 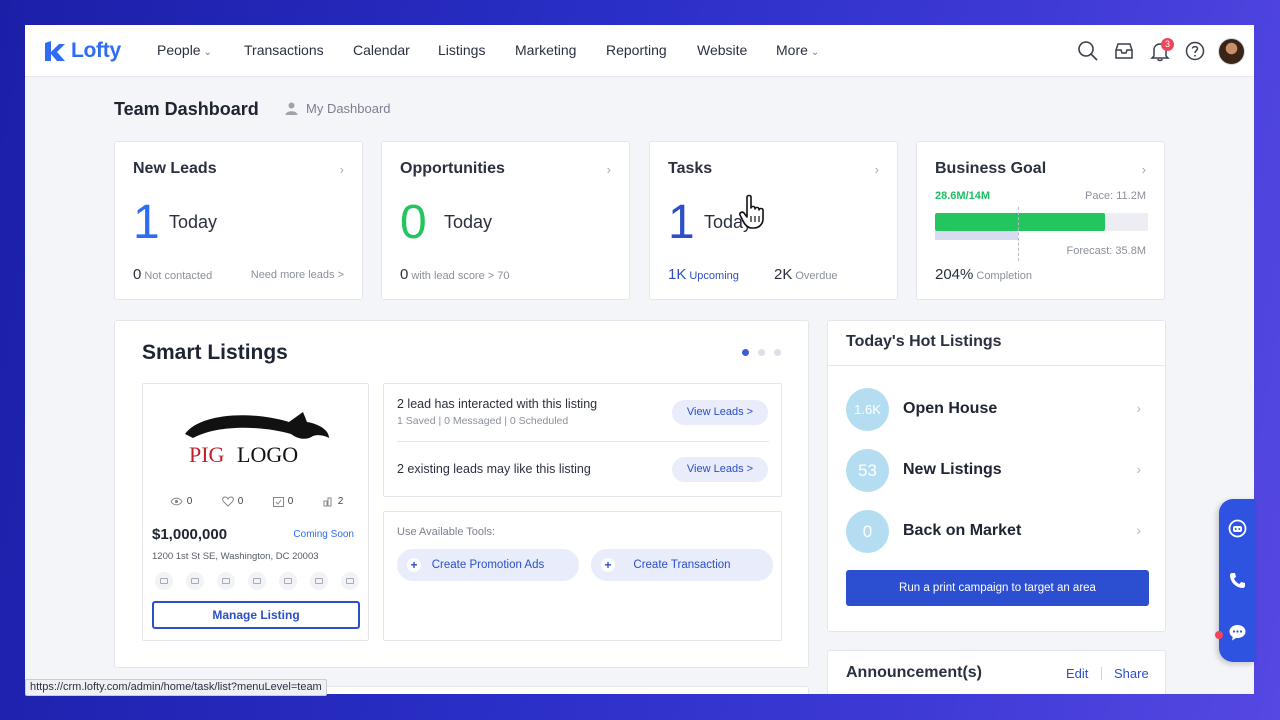 I want to click on share-icon, so click(x=327, y=502).